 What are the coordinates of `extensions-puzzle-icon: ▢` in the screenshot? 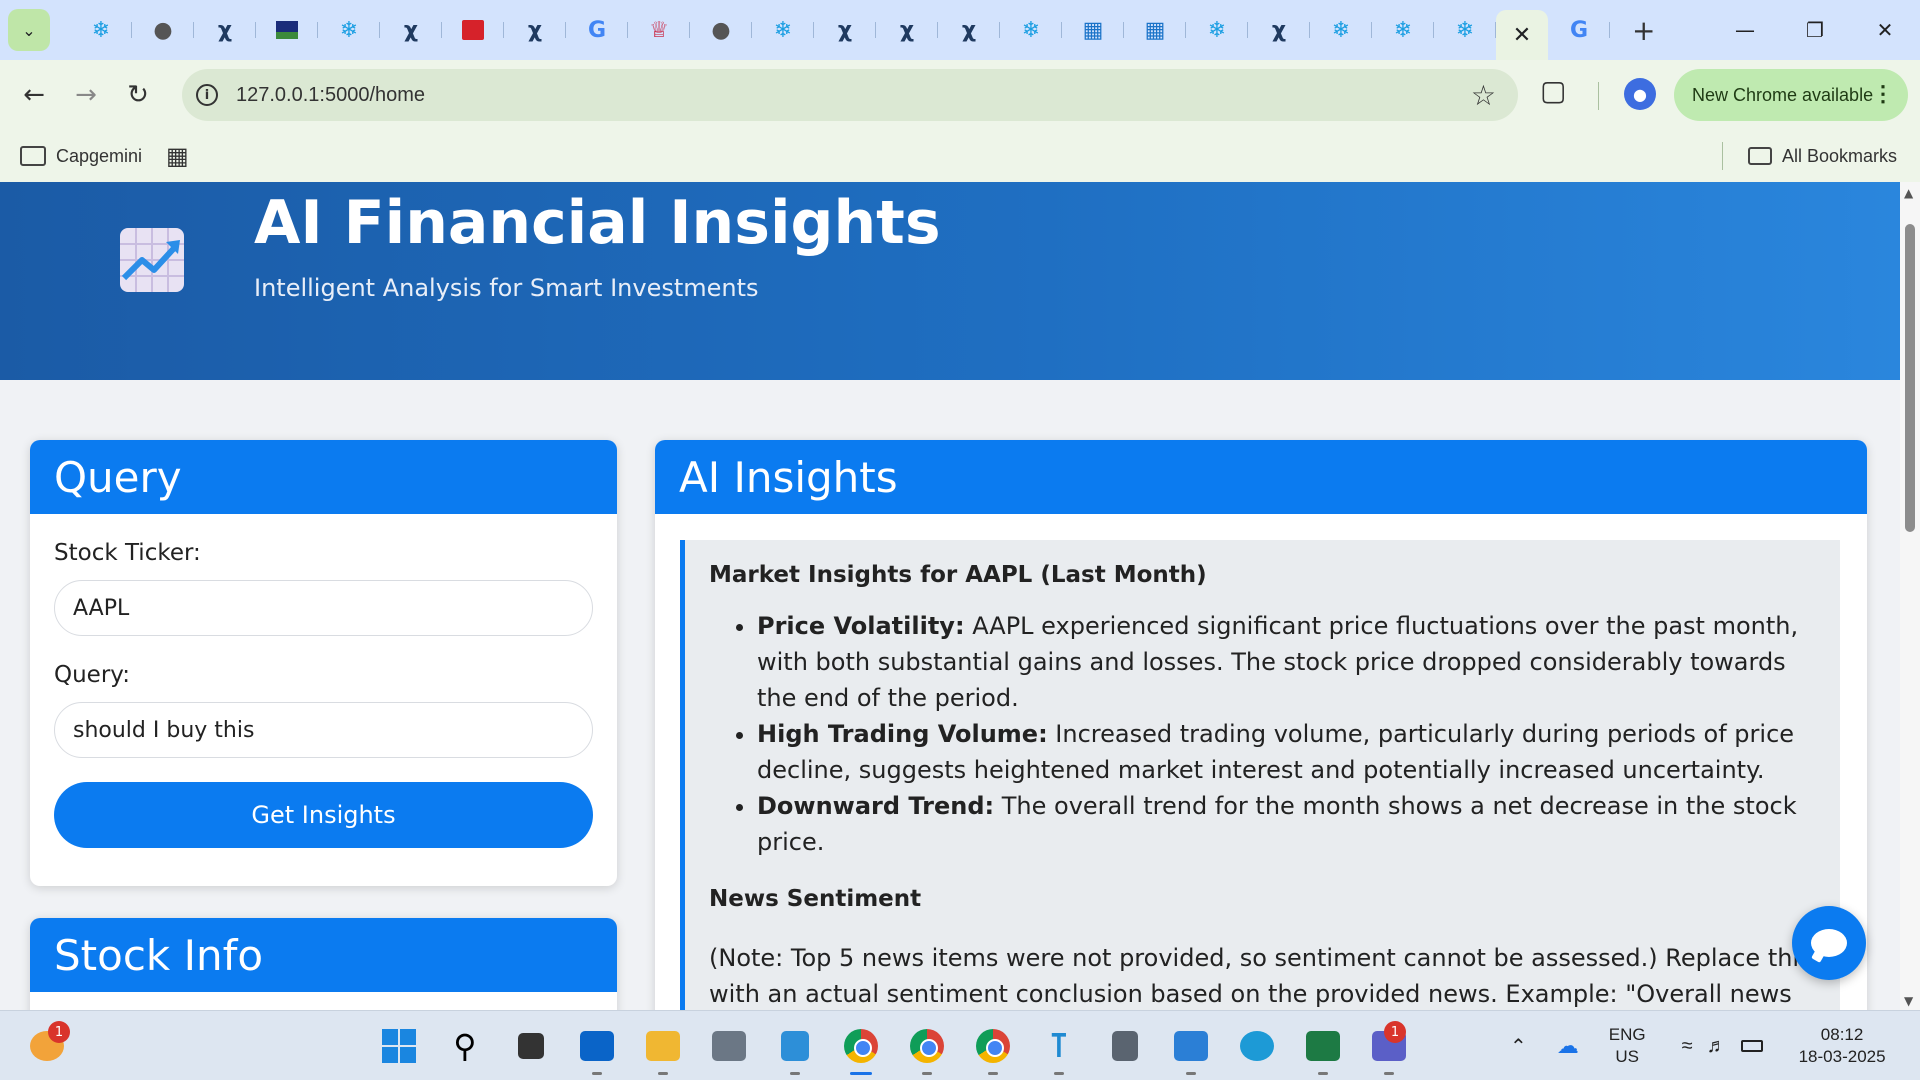 It's located at (1553, 90).